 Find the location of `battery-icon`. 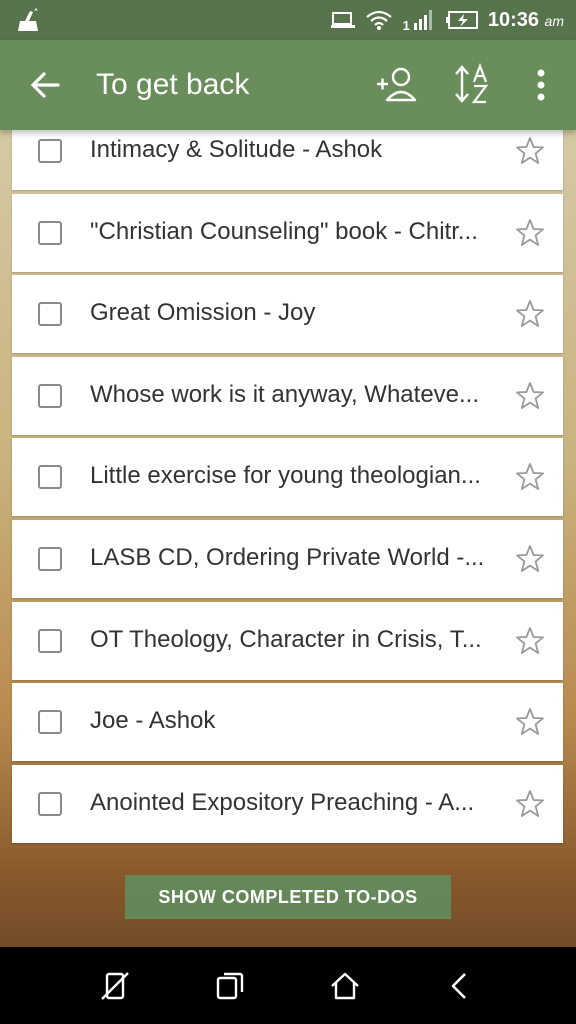

battery-icon is located at coordinates (461, 20).